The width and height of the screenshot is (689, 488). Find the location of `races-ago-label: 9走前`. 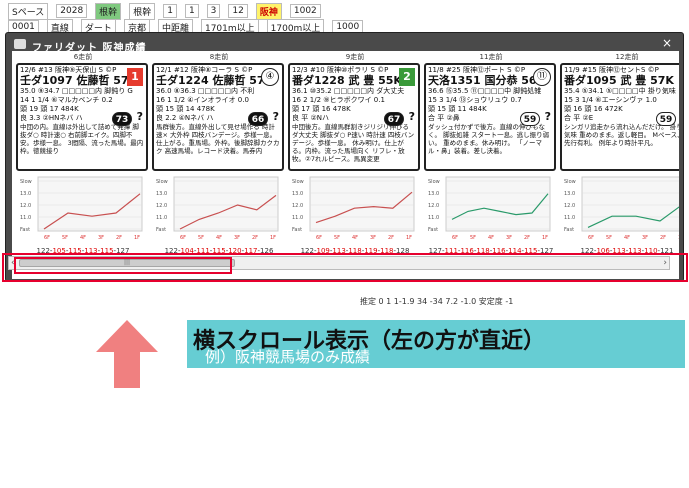

races-ago-label: 9走前 is located at coordinates (355, 57).